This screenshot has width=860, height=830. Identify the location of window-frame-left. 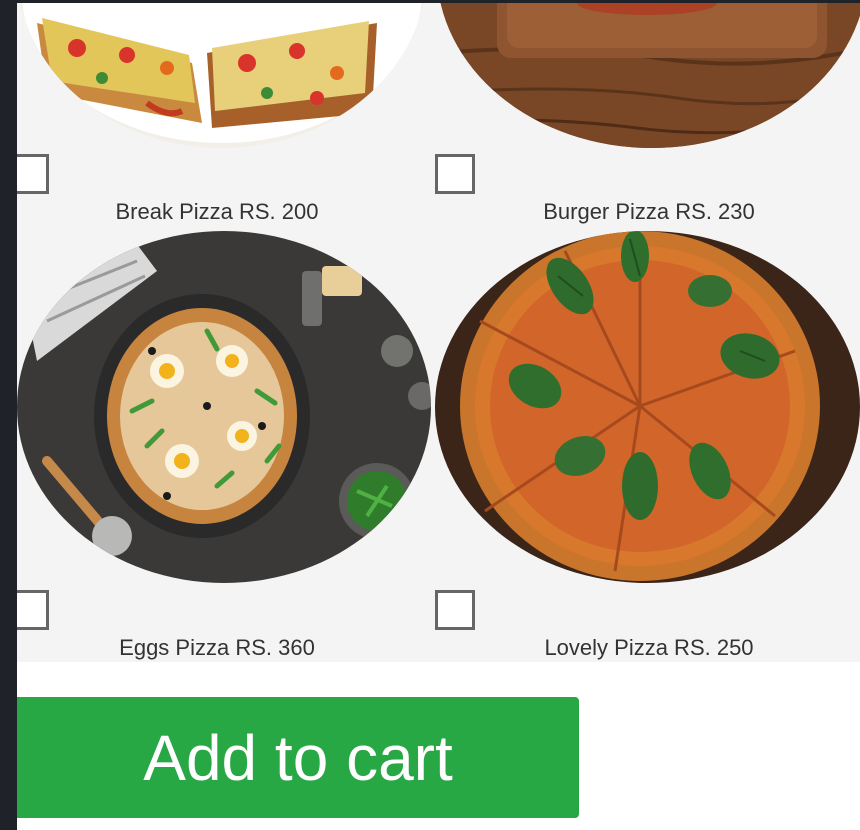
(8, 415).